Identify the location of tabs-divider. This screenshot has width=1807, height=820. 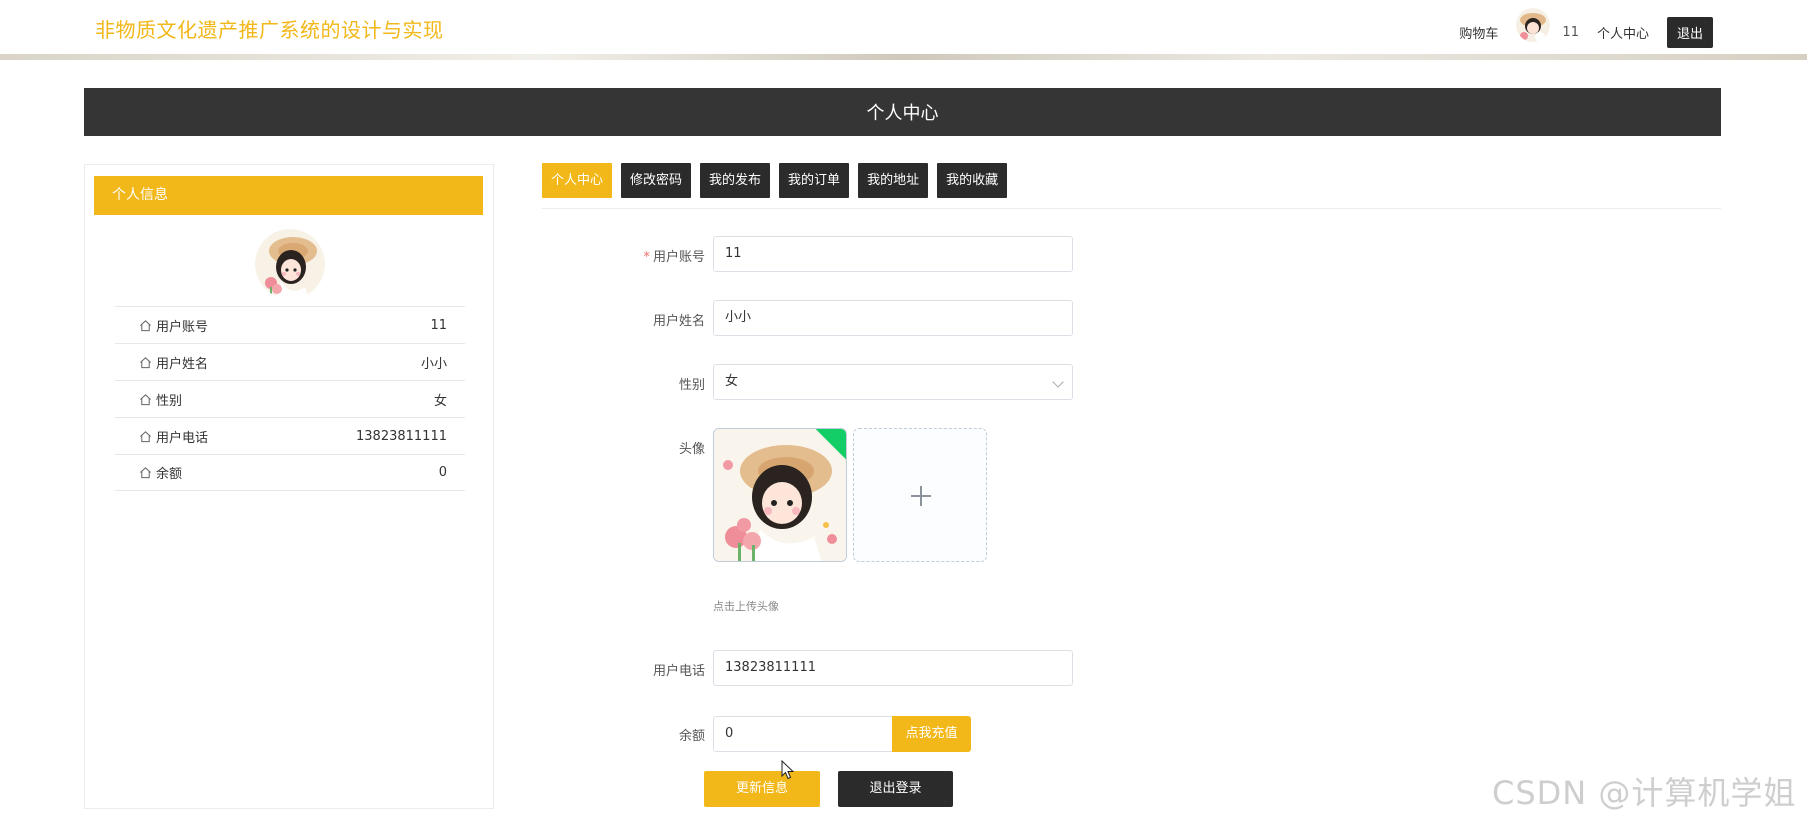
(1131, 208).